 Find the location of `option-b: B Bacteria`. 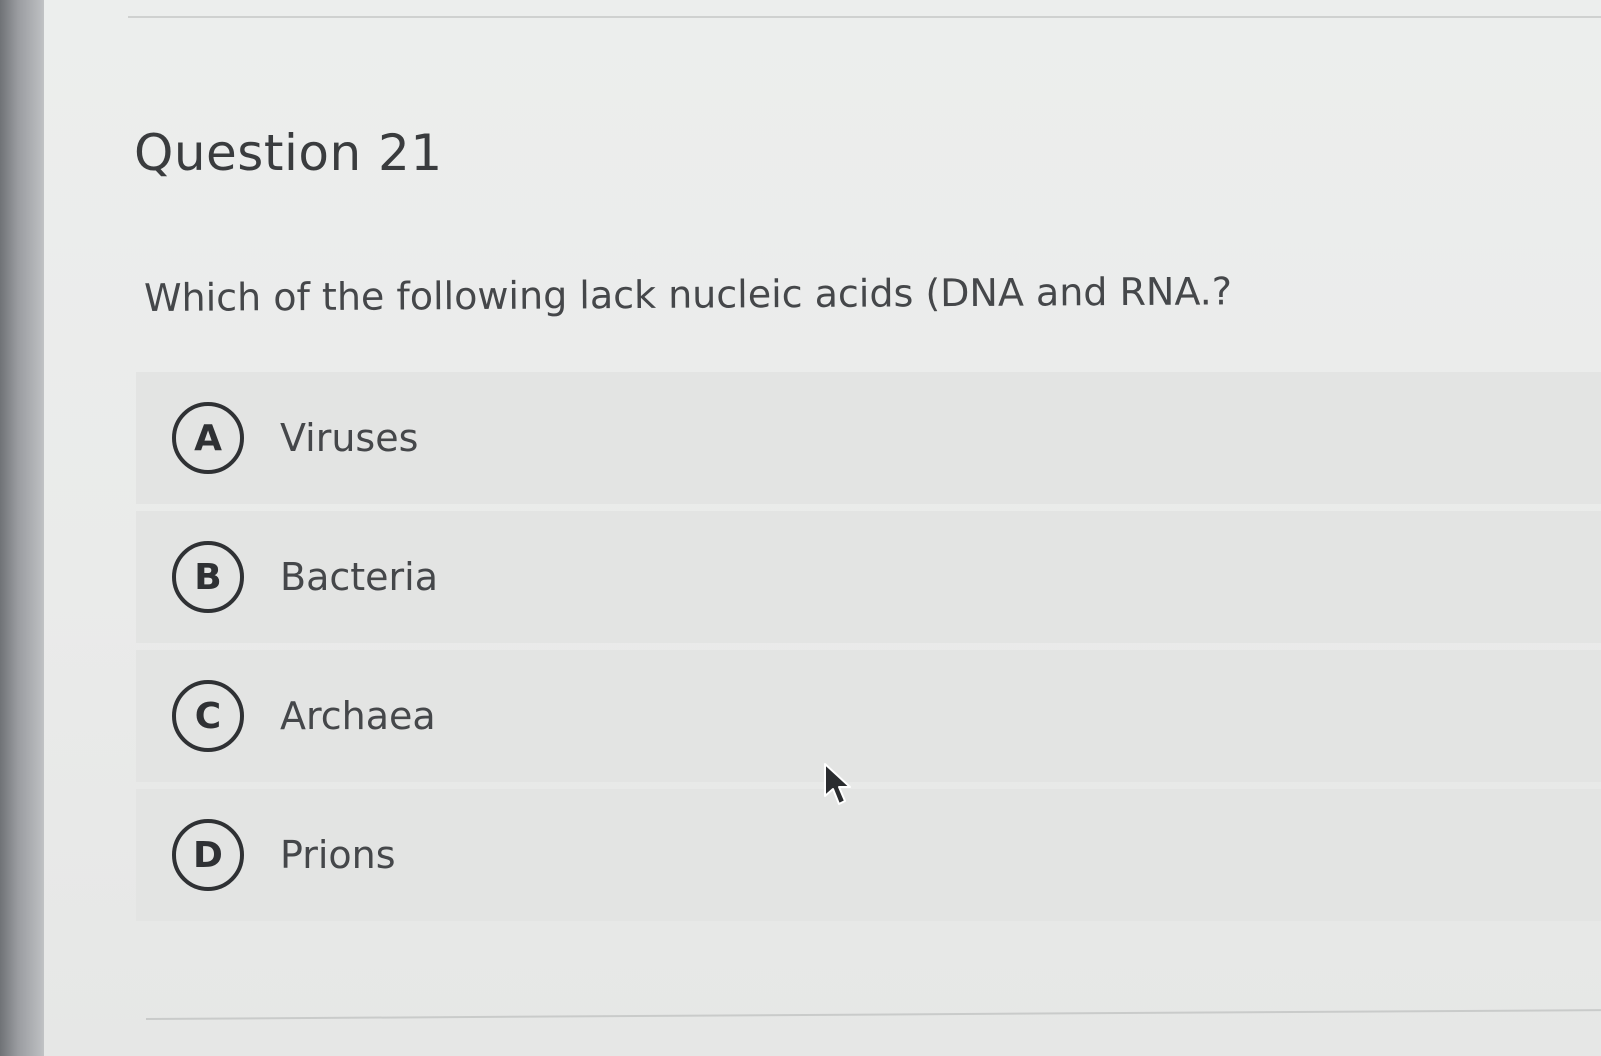

option-b: B Bacteria is located at coordinates (868, 577).